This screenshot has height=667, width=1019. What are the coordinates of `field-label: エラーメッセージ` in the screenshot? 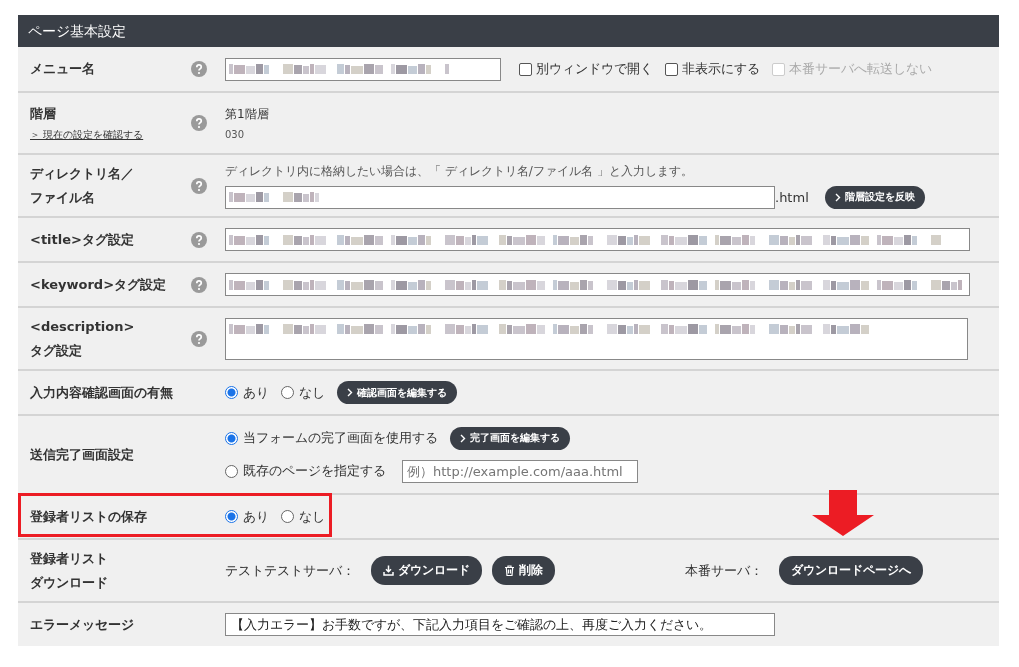 It's located at (82, 624).